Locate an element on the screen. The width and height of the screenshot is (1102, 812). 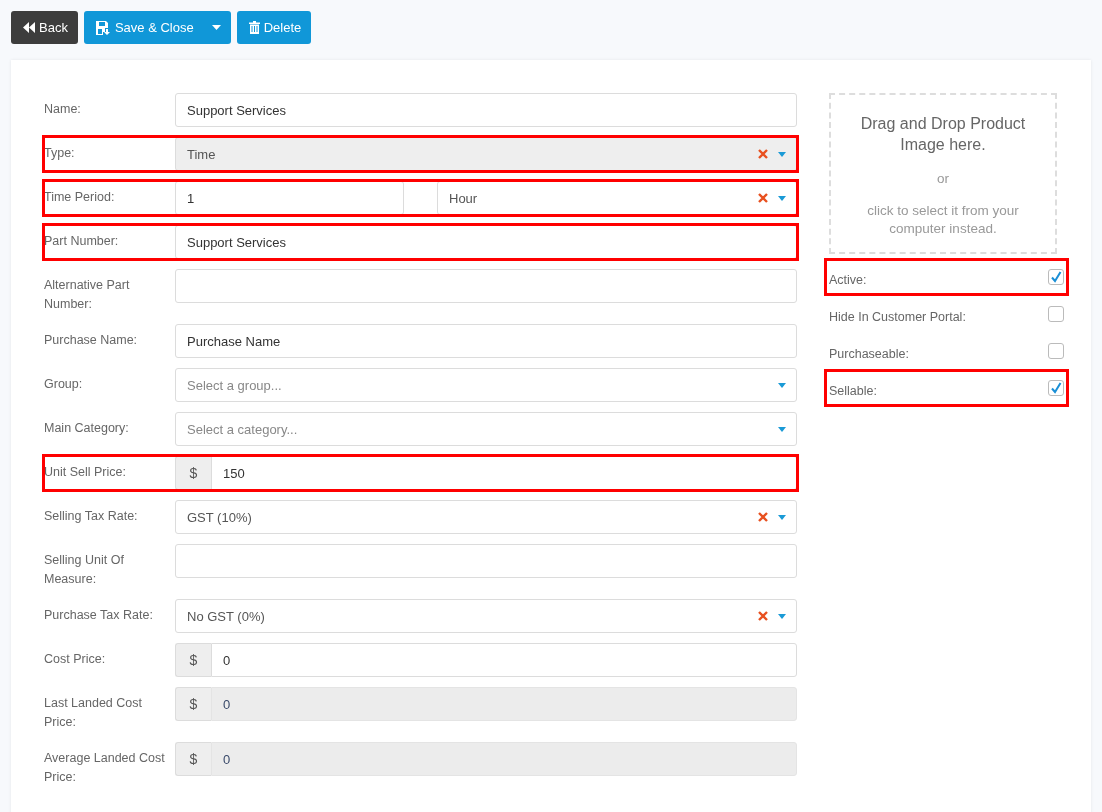
field-label: Group: is located at coordinates (64, 384).